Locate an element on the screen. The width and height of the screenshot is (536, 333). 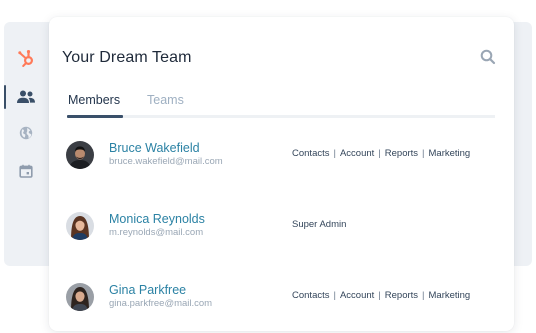
member-name: Monica Reynolds is located at coordinates (157, 219).